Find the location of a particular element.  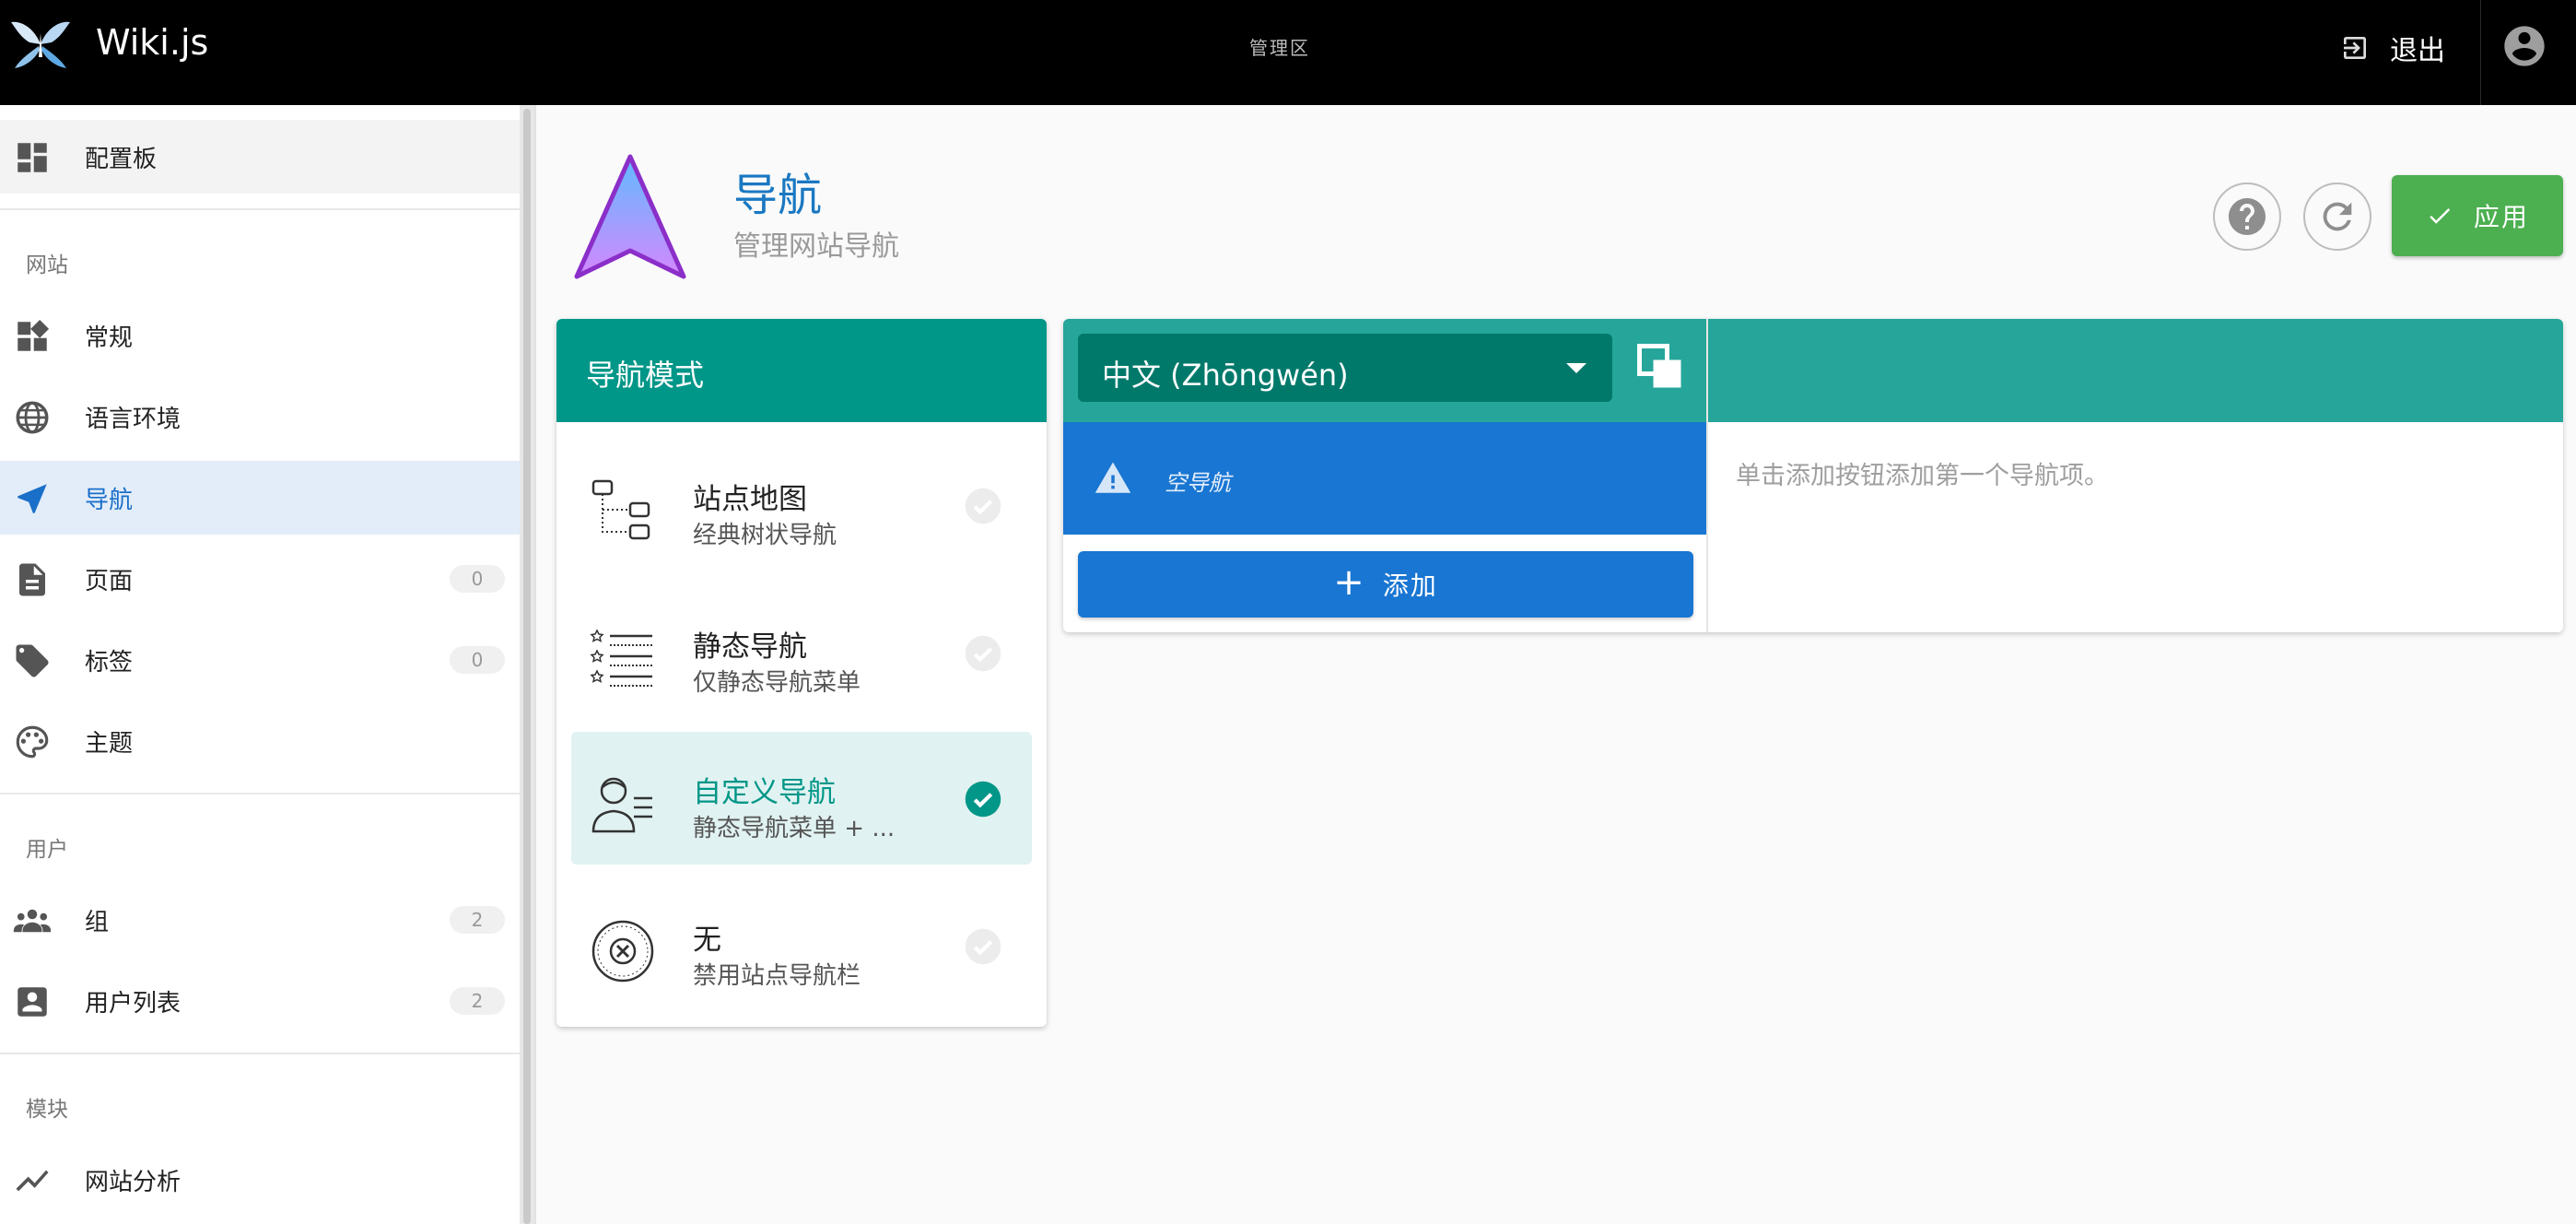

mode-option-subtitle: 经典树状导航 is located at coordinates (765, 535).